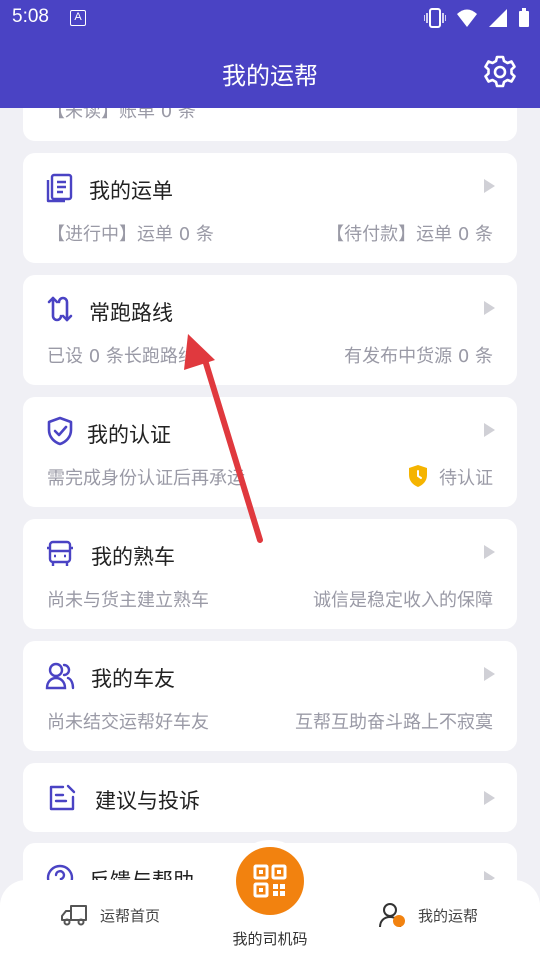  Describe the element at coordinates (128, 600) in the screenshot. I see `familiar-trucks-hint: 尚未与货主建立熟车` at that location.